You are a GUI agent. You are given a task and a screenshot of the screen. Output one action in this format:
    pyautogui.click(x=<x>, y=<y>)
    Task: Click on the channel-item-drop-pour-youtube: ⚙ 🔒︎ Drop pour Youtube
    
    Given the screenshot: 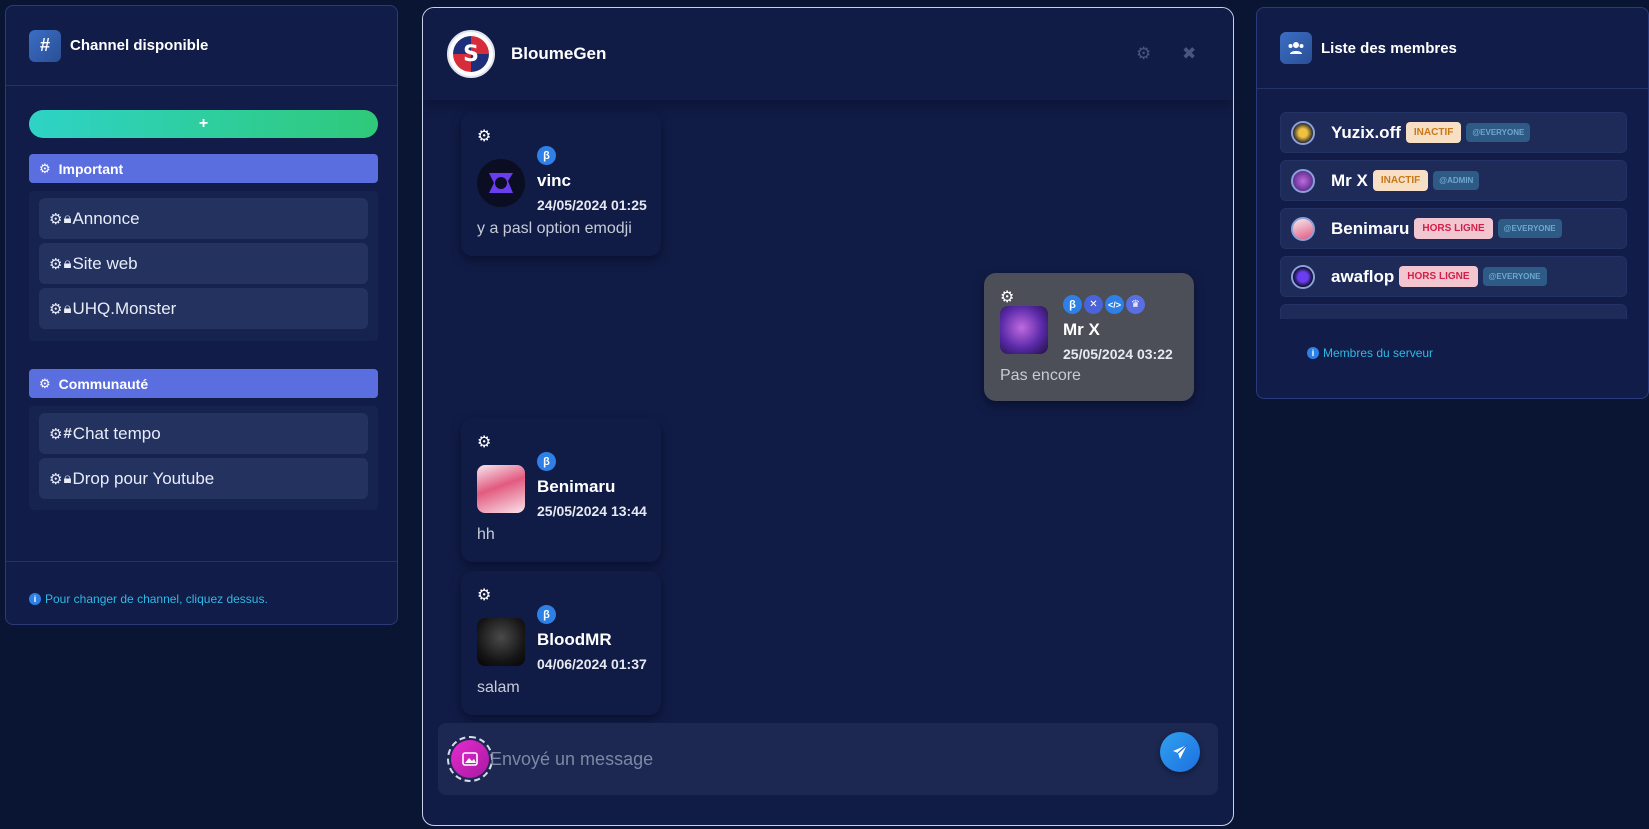 What is the action you would take?
    pyautogui.click(x=203, y=478)
    